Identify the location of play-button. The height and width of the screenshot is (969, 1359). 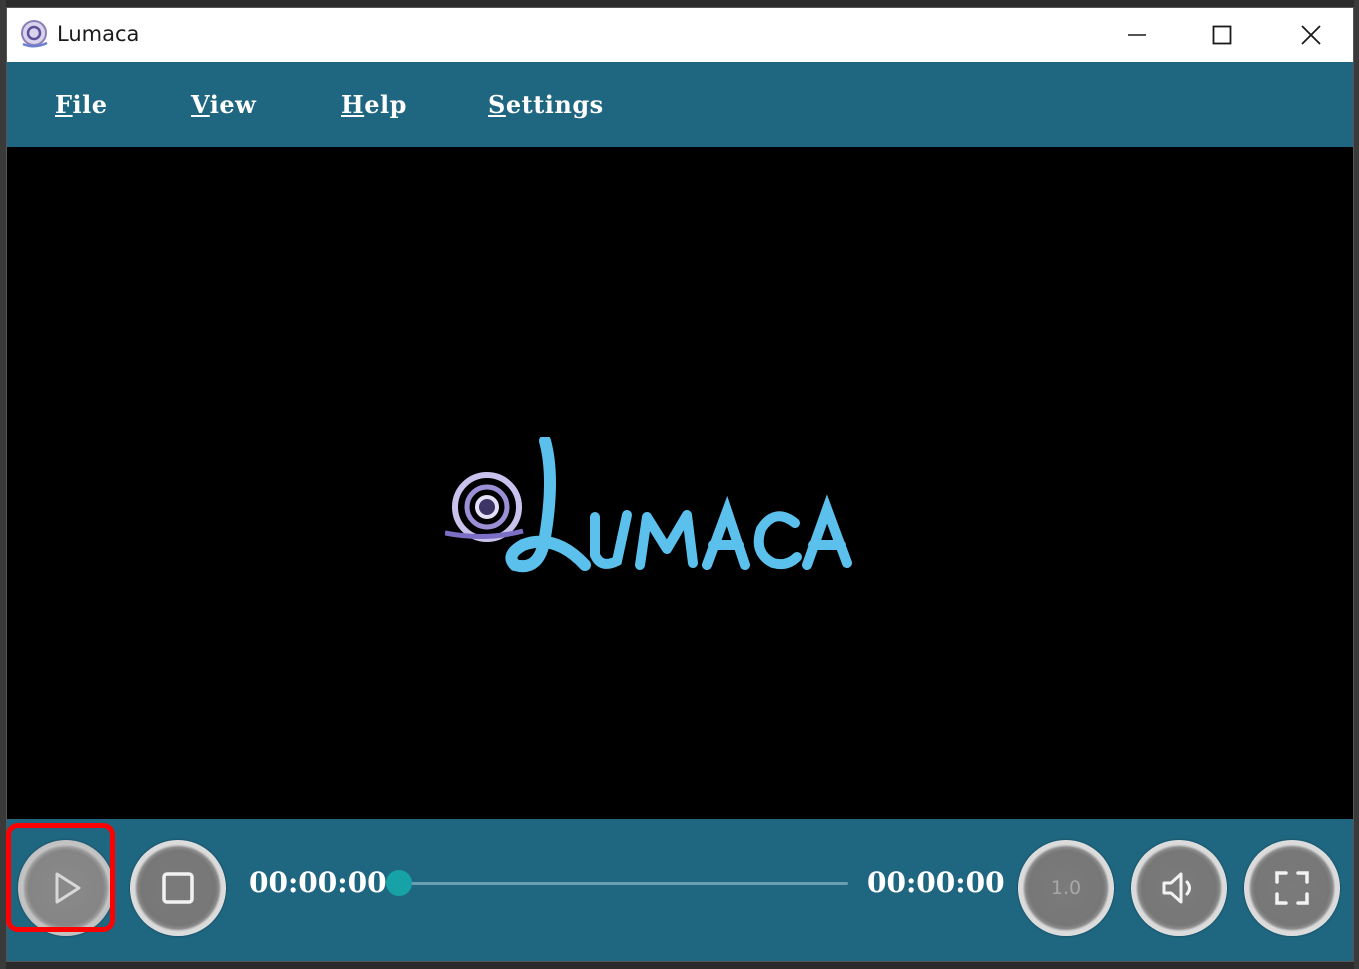
(66, 888).